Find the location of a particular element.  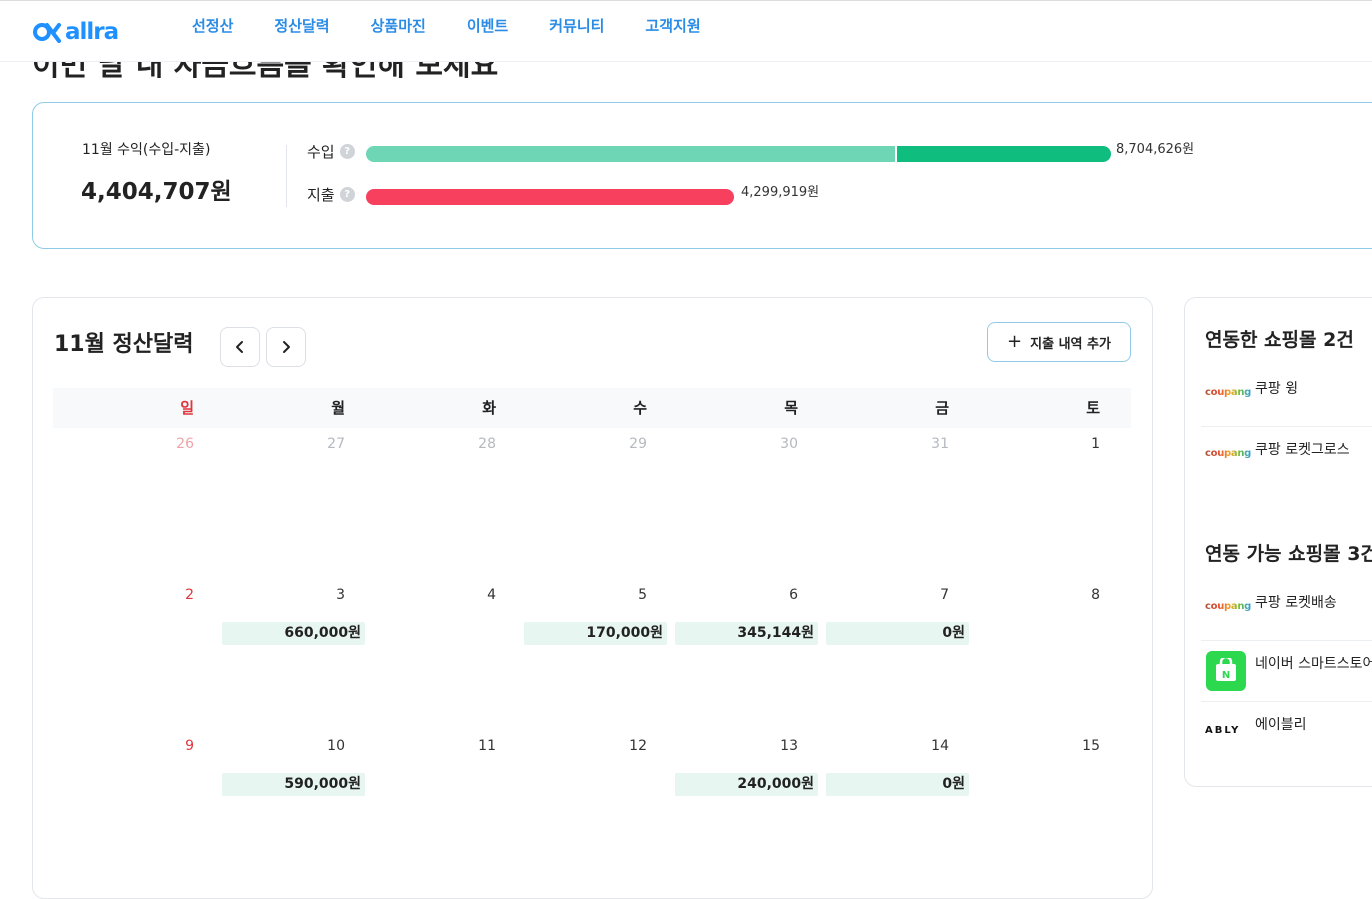

day-number: 13 is located at coordinates (789, 746).